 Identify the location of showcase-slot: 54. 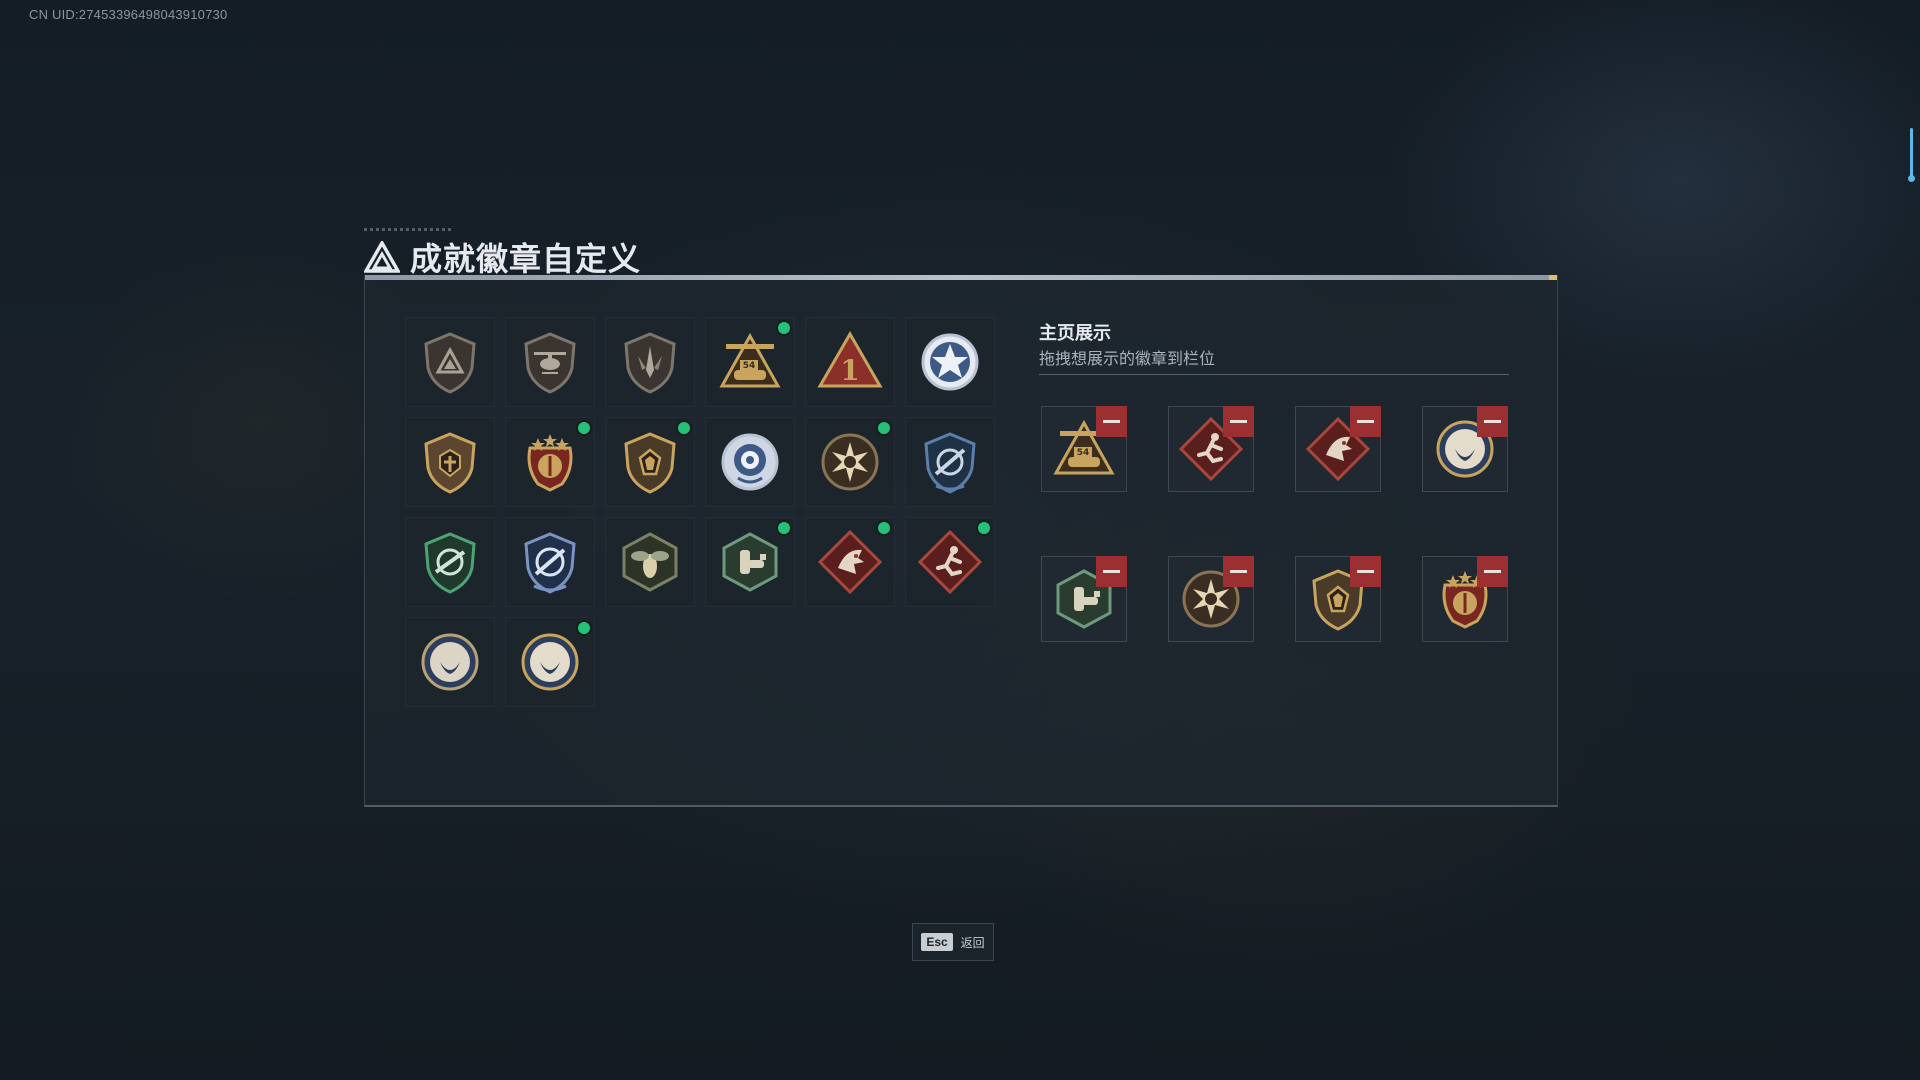
(1084, 449).